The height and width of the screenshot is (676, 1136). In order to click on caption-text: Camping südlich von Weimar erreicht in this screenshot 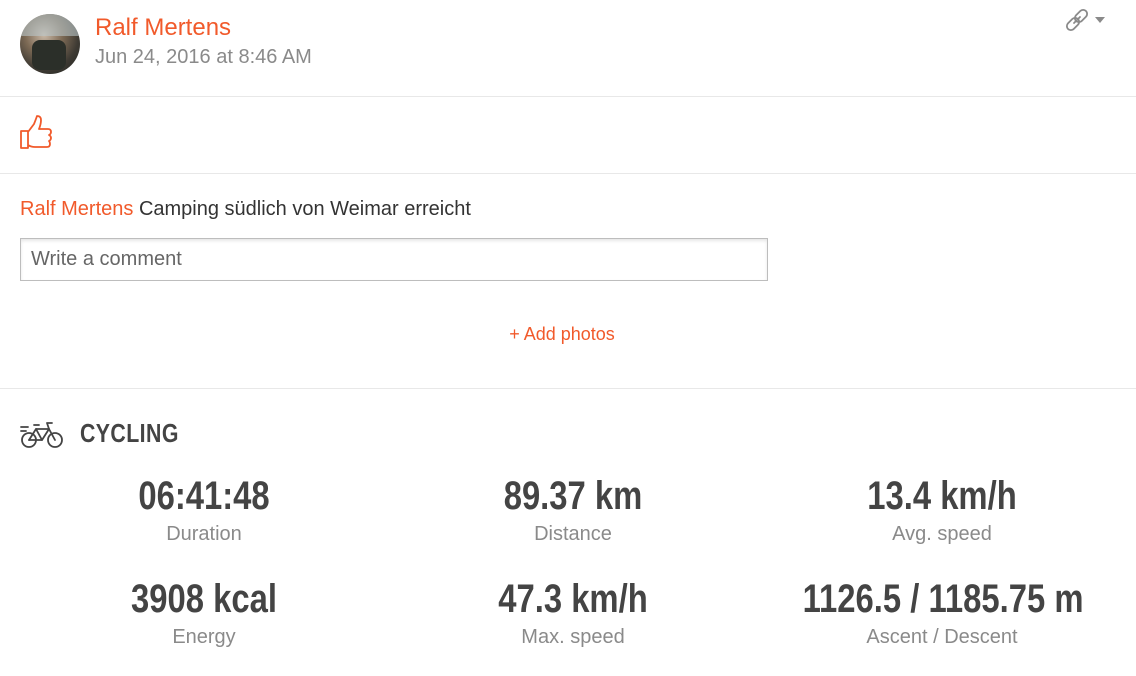, I will do `click(304, 209)`.